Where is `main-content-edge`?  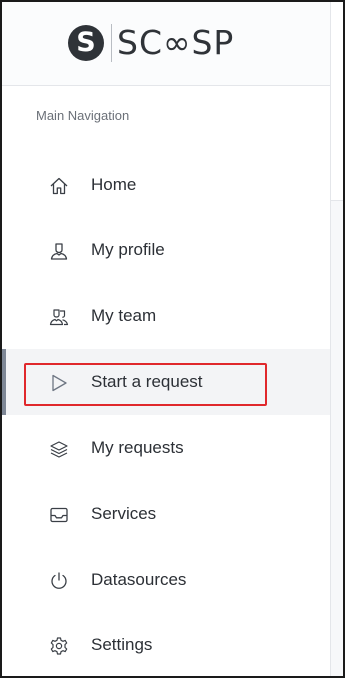
main-content-edge is located at coordinates (336, 339).